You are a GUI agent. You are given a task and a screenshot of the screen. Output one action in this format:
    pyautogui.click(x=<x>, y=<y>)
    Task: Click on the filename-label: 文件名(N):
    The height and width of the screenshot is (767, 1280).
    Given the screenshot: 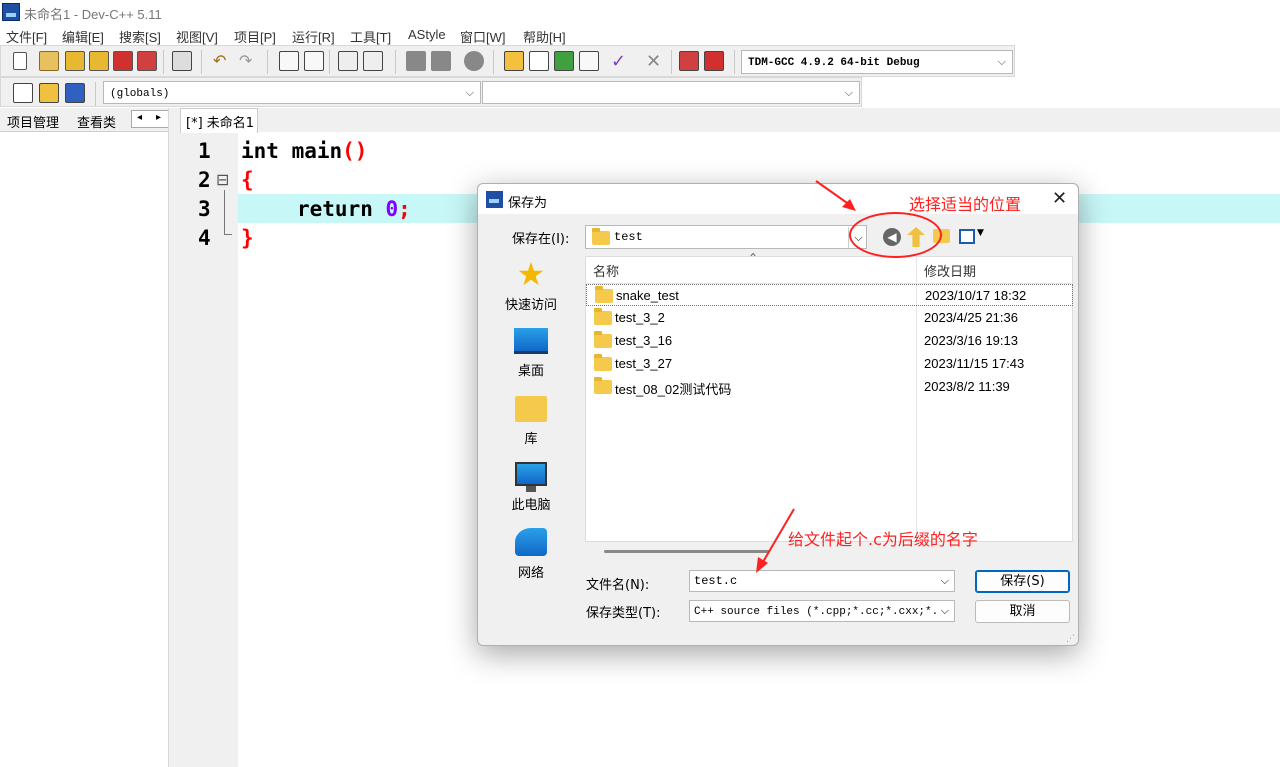 What is the action you would take?
    pyautogui.click(x=618, y=585)
    